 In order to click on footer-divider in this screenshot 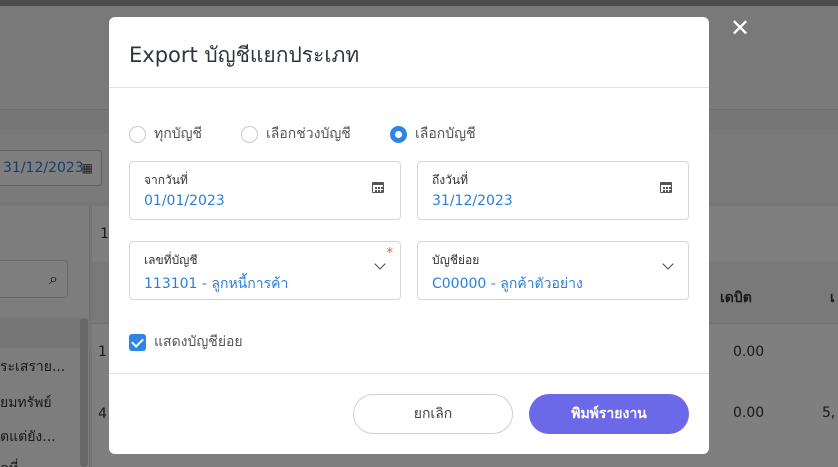, I will do `click(409, 373)`.